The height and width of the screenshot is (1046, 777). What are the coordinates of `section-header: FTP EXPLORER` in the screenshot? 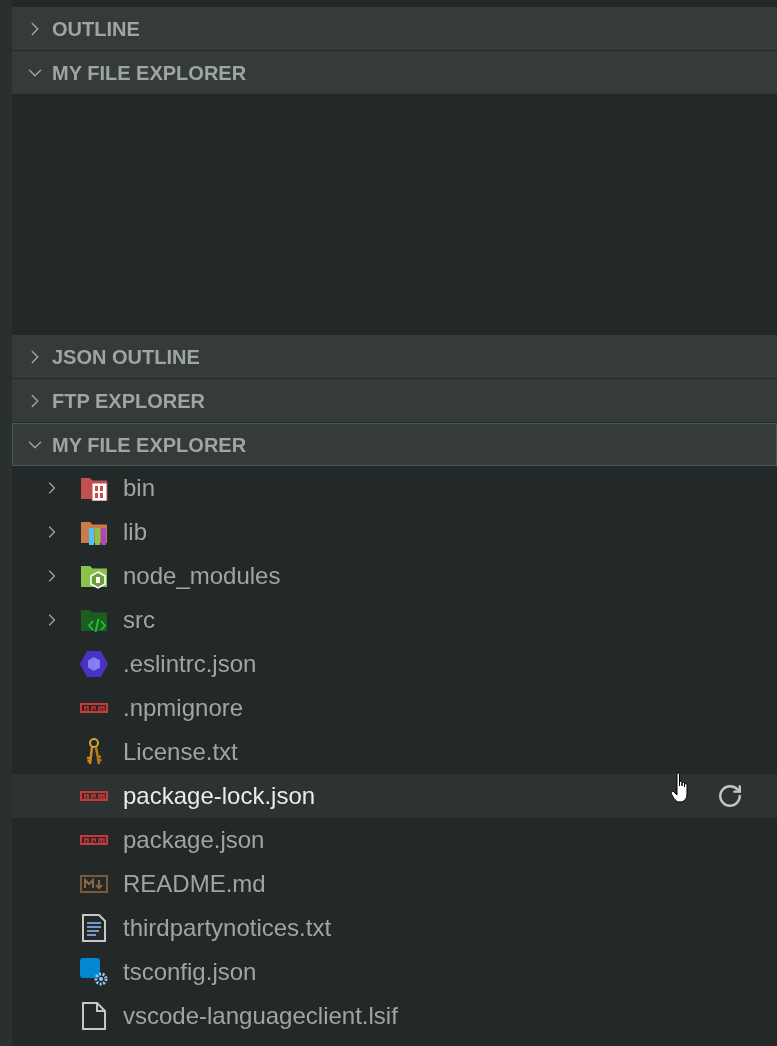 It's located at (394, 400).